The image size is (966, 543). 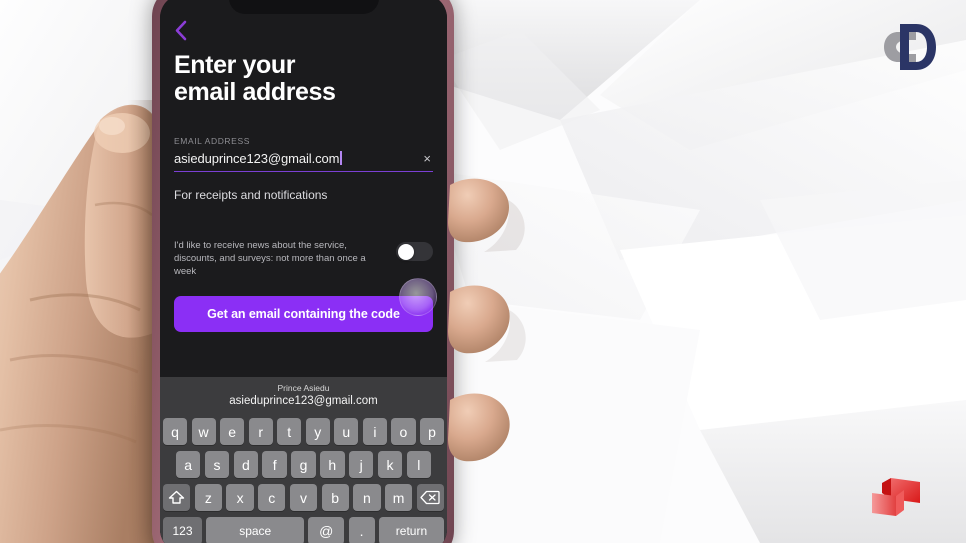 I want to click on page-title: Enter your email address, so click(x=303, y=79).